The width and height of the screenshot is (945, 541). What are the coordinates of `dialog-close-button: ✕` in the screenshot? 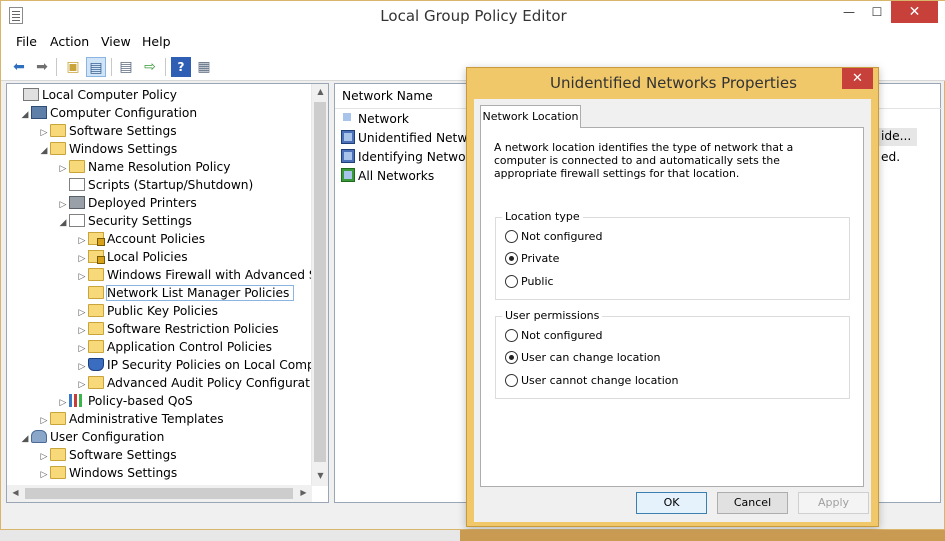 It's located at (857, 78).